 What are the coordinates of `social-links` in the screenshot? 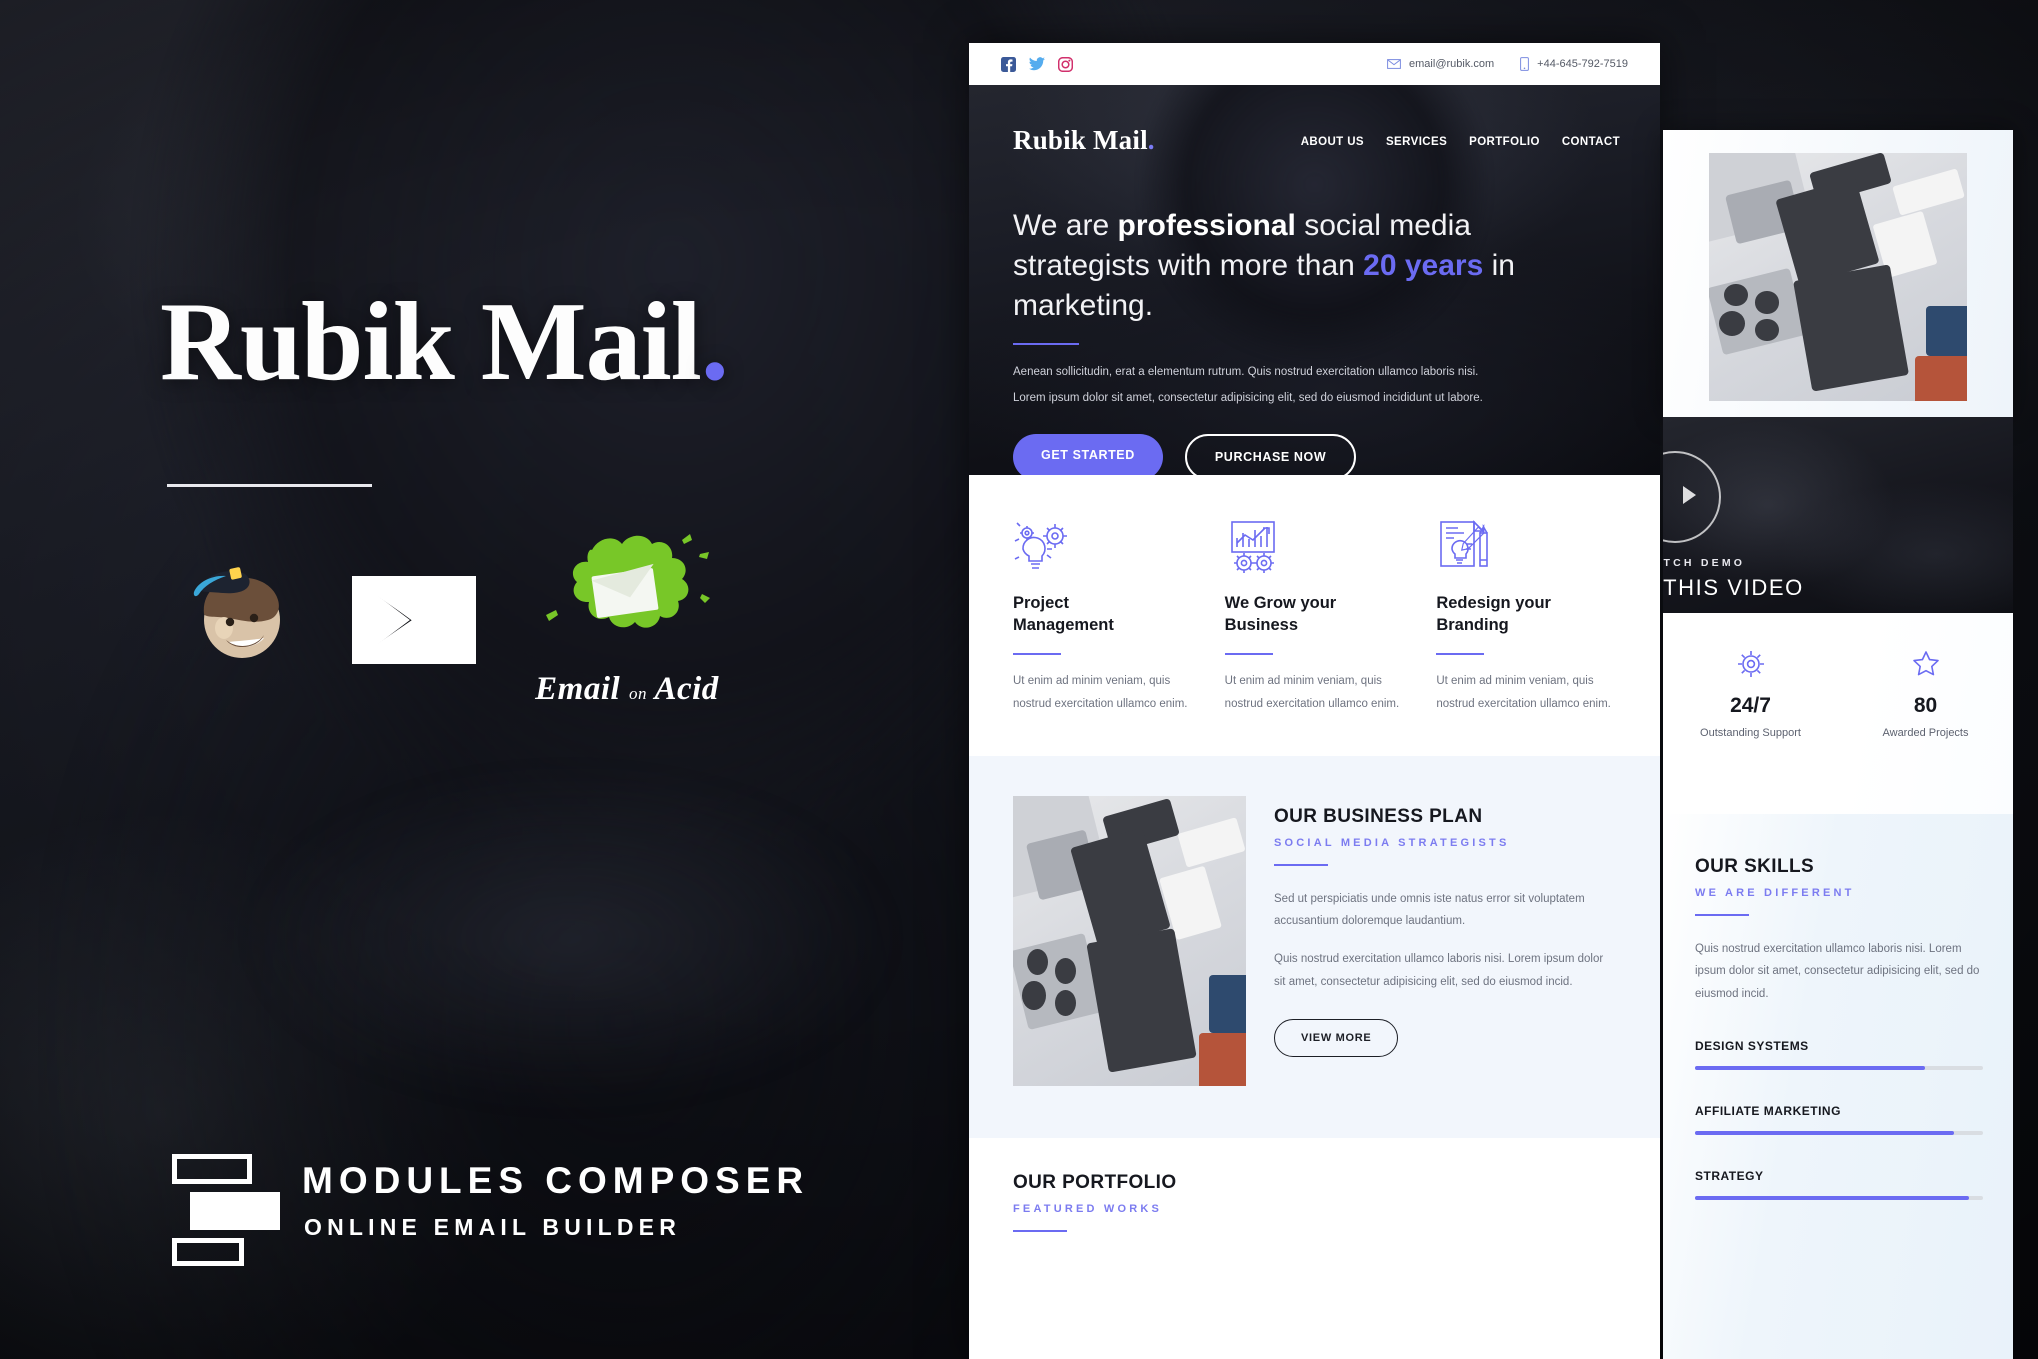 It's located at (1037, 64).